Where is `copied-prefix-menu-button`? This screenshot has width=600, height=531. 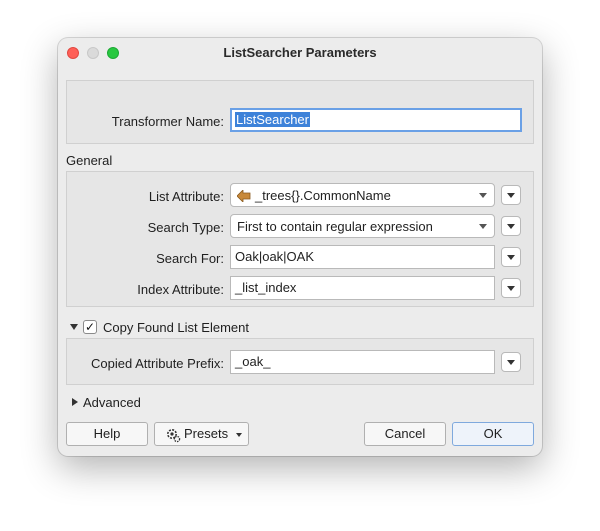
copied-prefix-menu-button is located at coordinates (511, 362).